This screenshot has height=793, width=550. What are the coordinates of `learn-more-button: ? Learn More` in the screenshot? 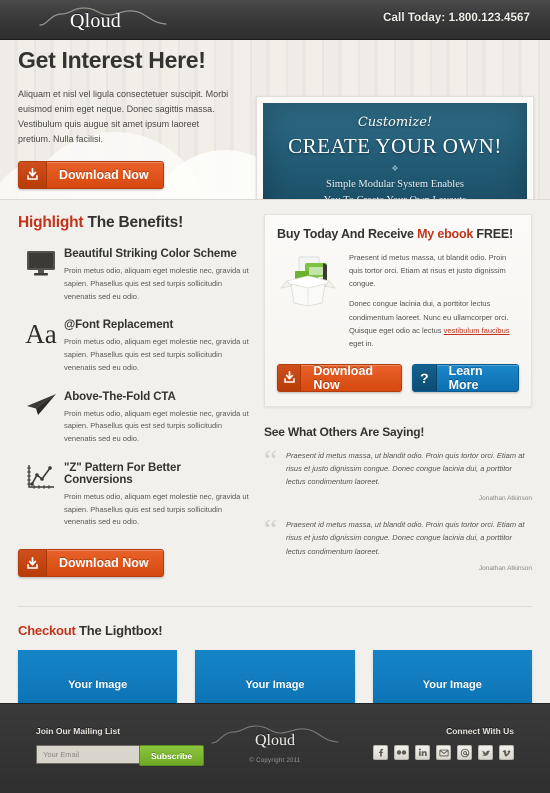 It's located at (465, 377).